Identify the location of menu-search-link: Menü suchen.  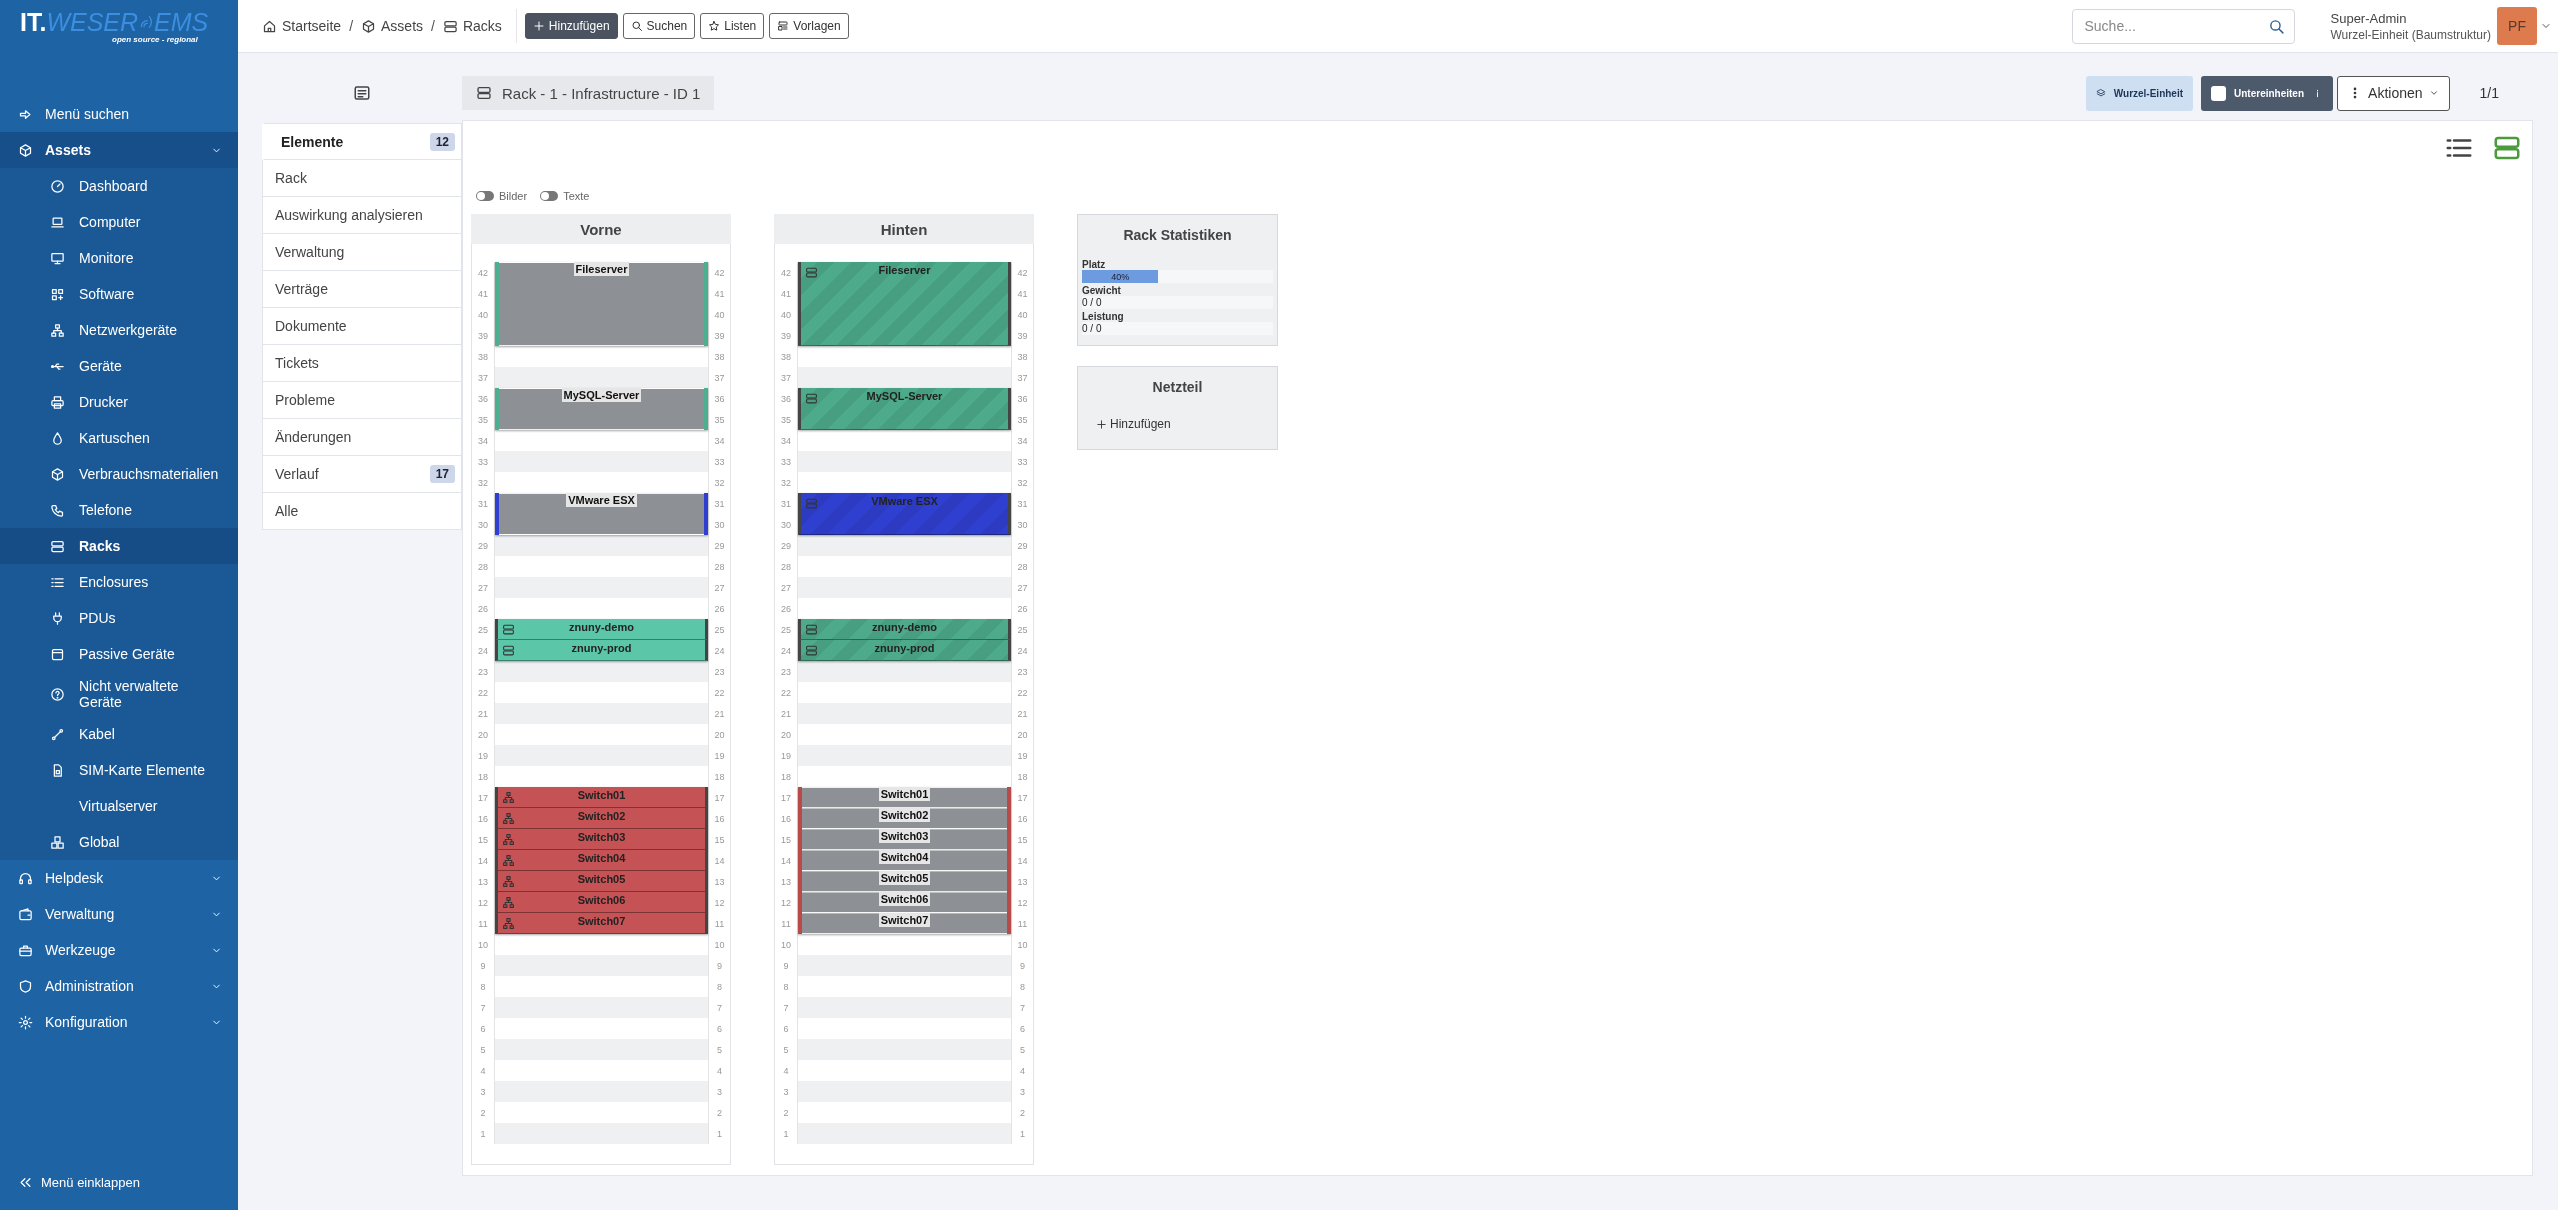
(119, 114).